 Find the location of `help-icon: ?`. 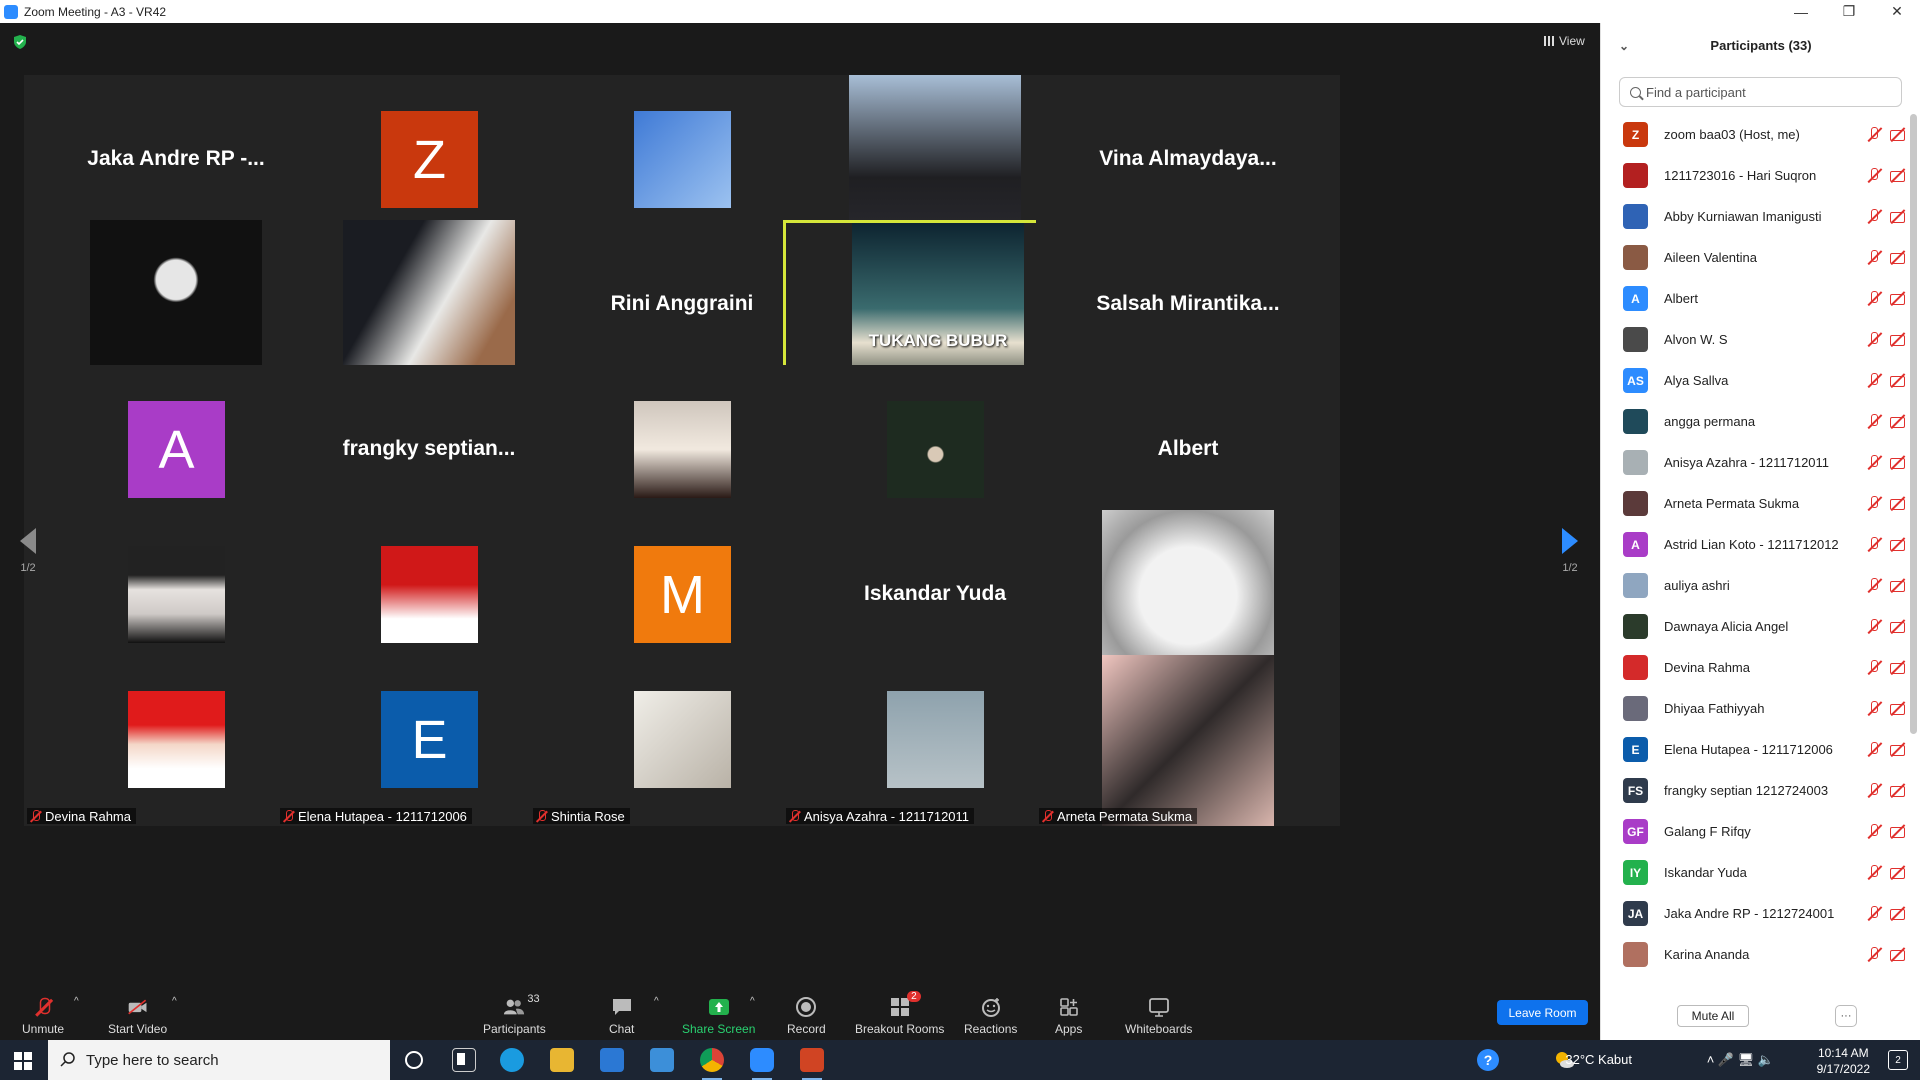

help-icon: ? is located at coordinates (1488, 1060).